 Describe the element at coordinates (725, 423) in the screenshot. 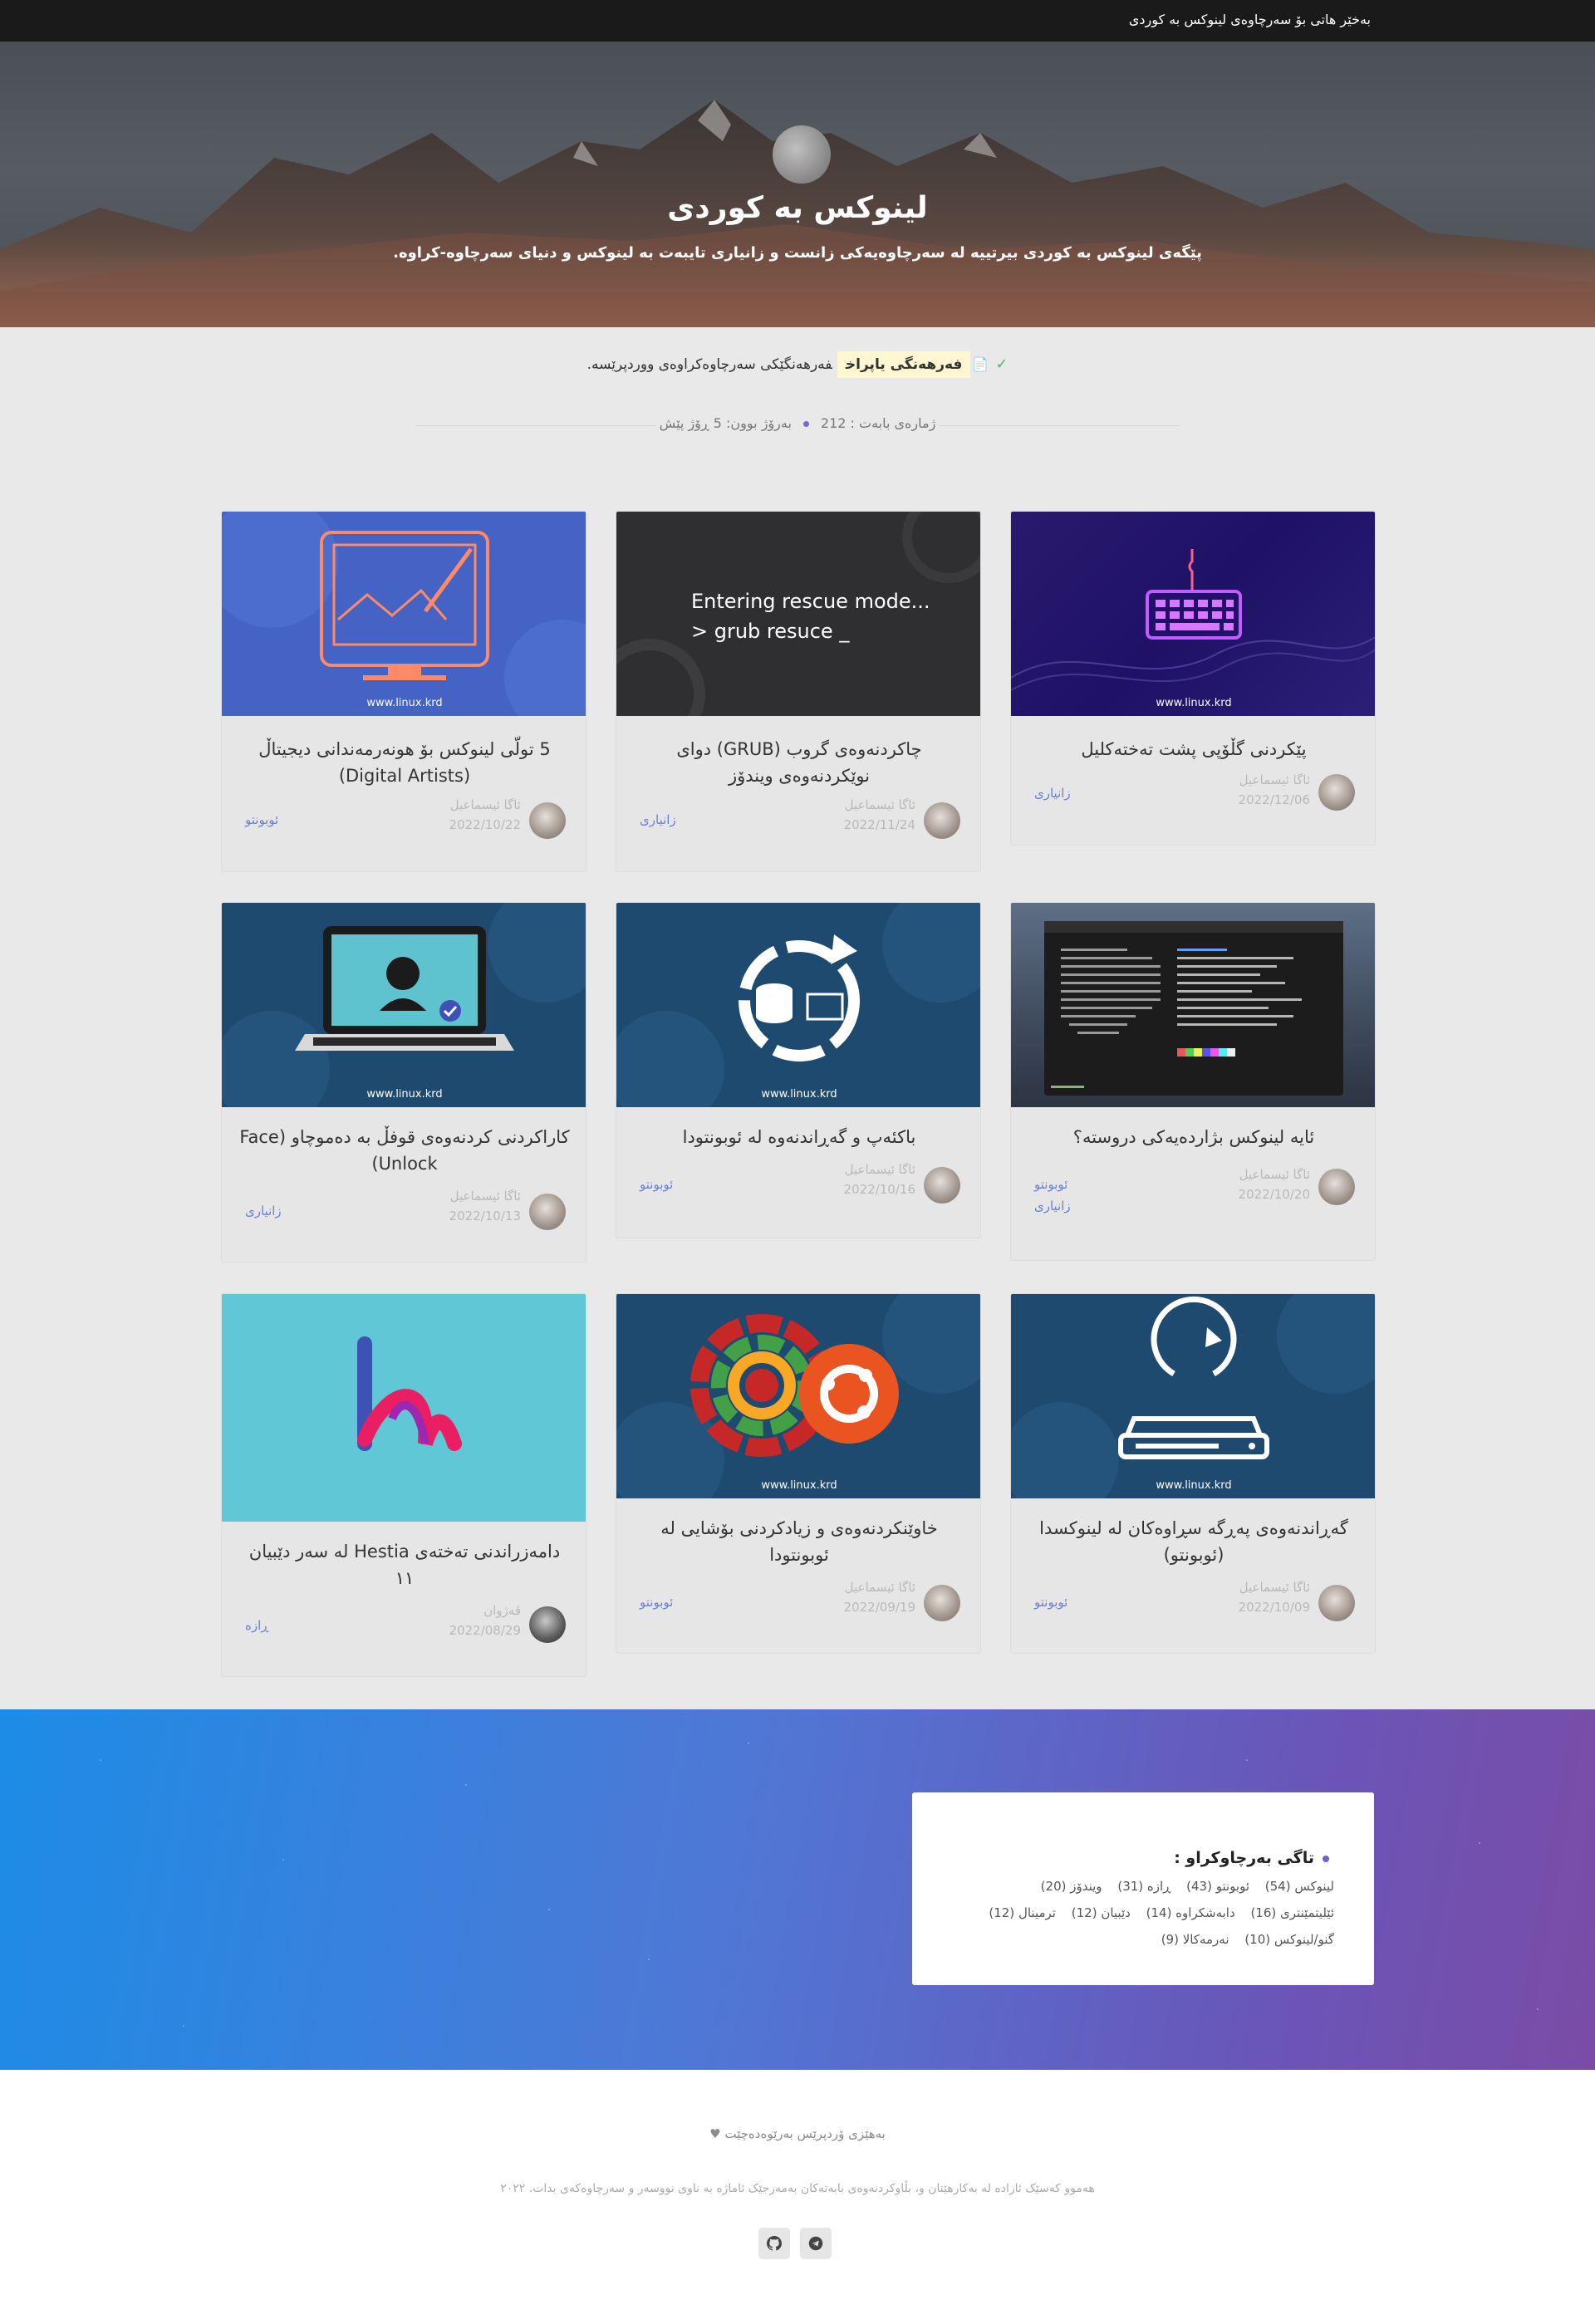

I see `last-updated: بەرۆژ بوون: 5 ڕۆژ پێش` at that location.